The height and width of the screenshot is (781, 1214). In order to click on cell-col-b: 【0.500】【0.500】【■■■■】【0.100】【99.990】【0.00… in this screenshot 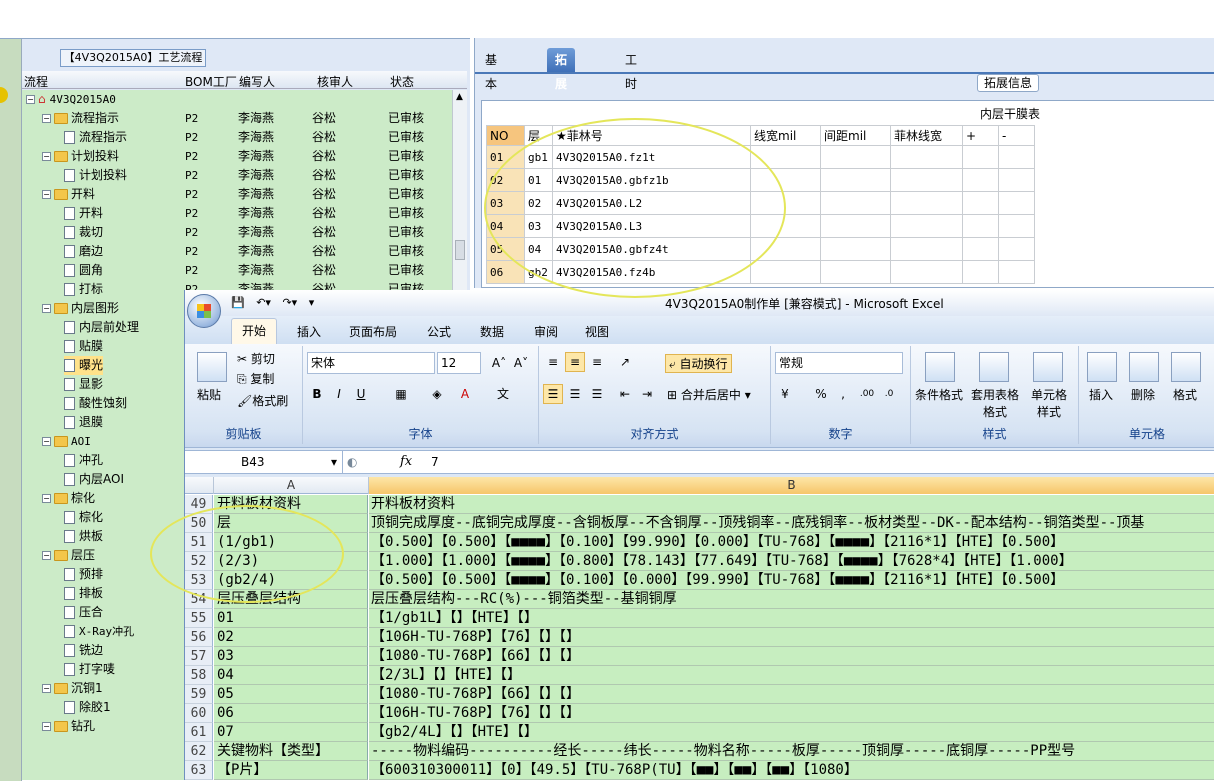, I will do `click(791, 542)`.